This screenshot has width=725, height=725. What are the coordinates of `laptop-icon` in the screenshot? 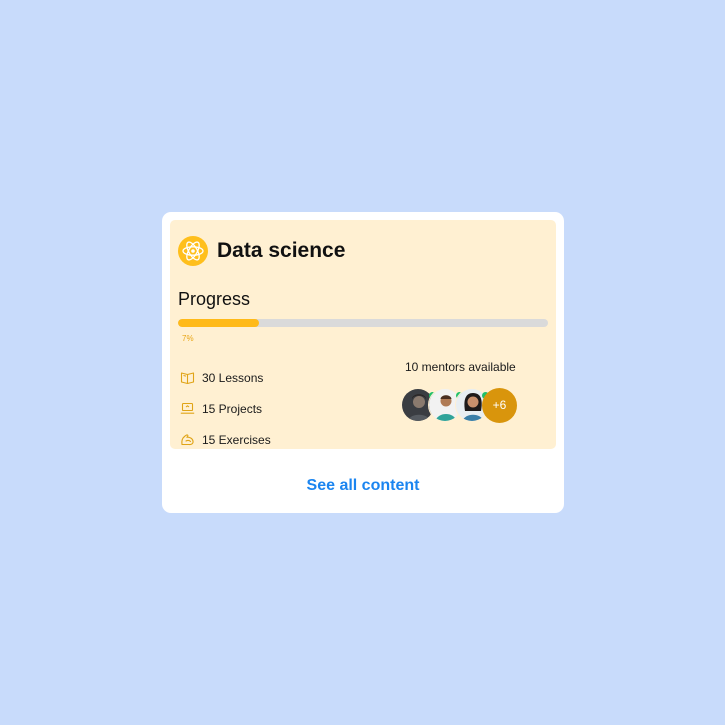 It's located at (187, 408).